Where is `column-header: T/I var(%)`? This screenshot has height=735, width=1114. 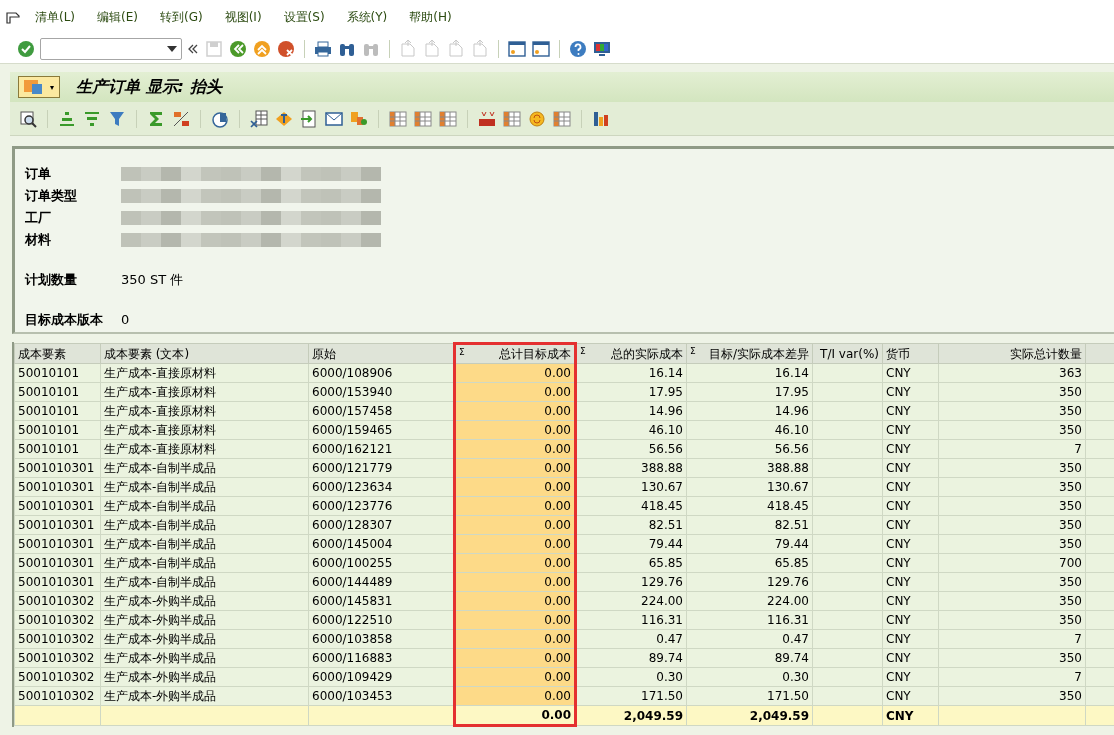 column-header: T/I var(%) is located at coordinates (847, 353).